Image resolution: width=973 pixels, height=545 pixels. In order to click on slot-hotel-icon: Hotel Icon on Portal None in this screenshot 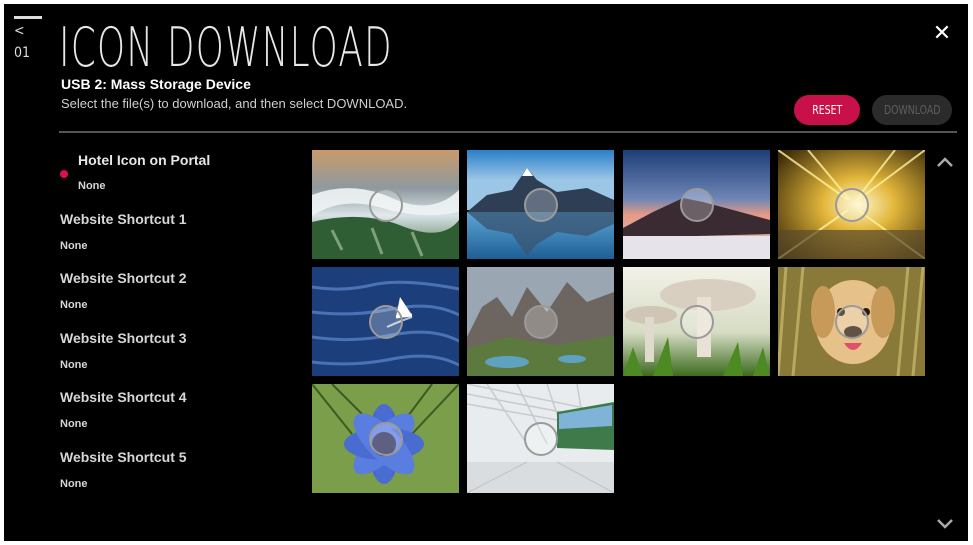, I will do `click(144, 172)`.